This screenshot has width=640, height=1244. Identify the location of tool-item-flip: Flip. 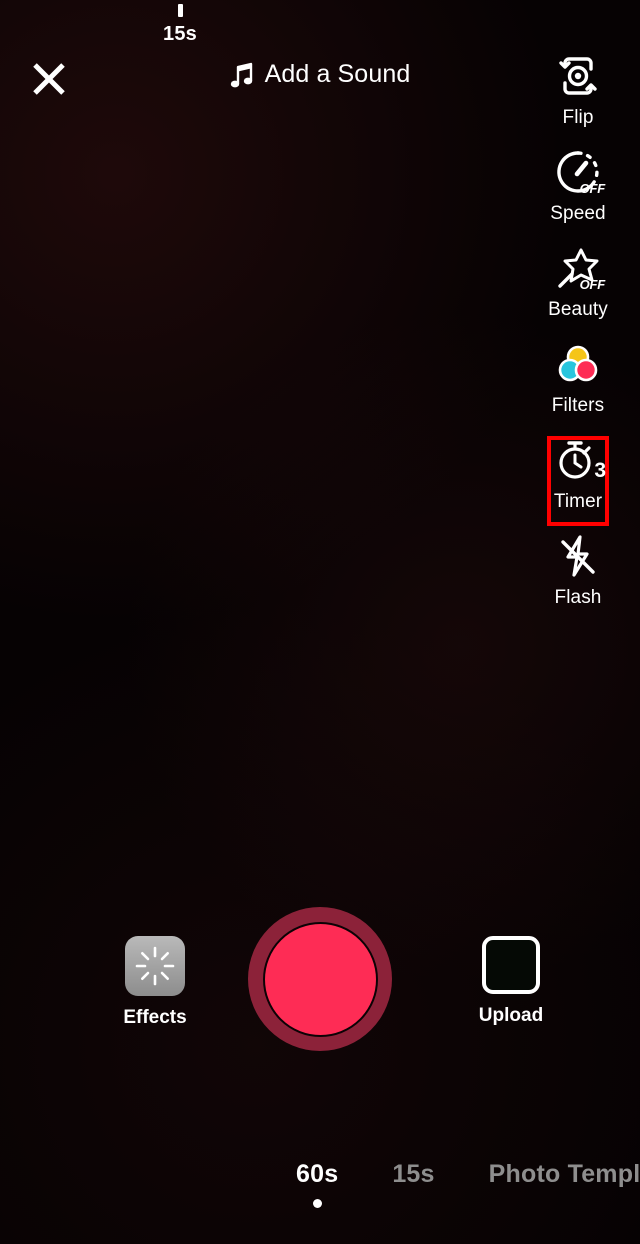
(578, 89).